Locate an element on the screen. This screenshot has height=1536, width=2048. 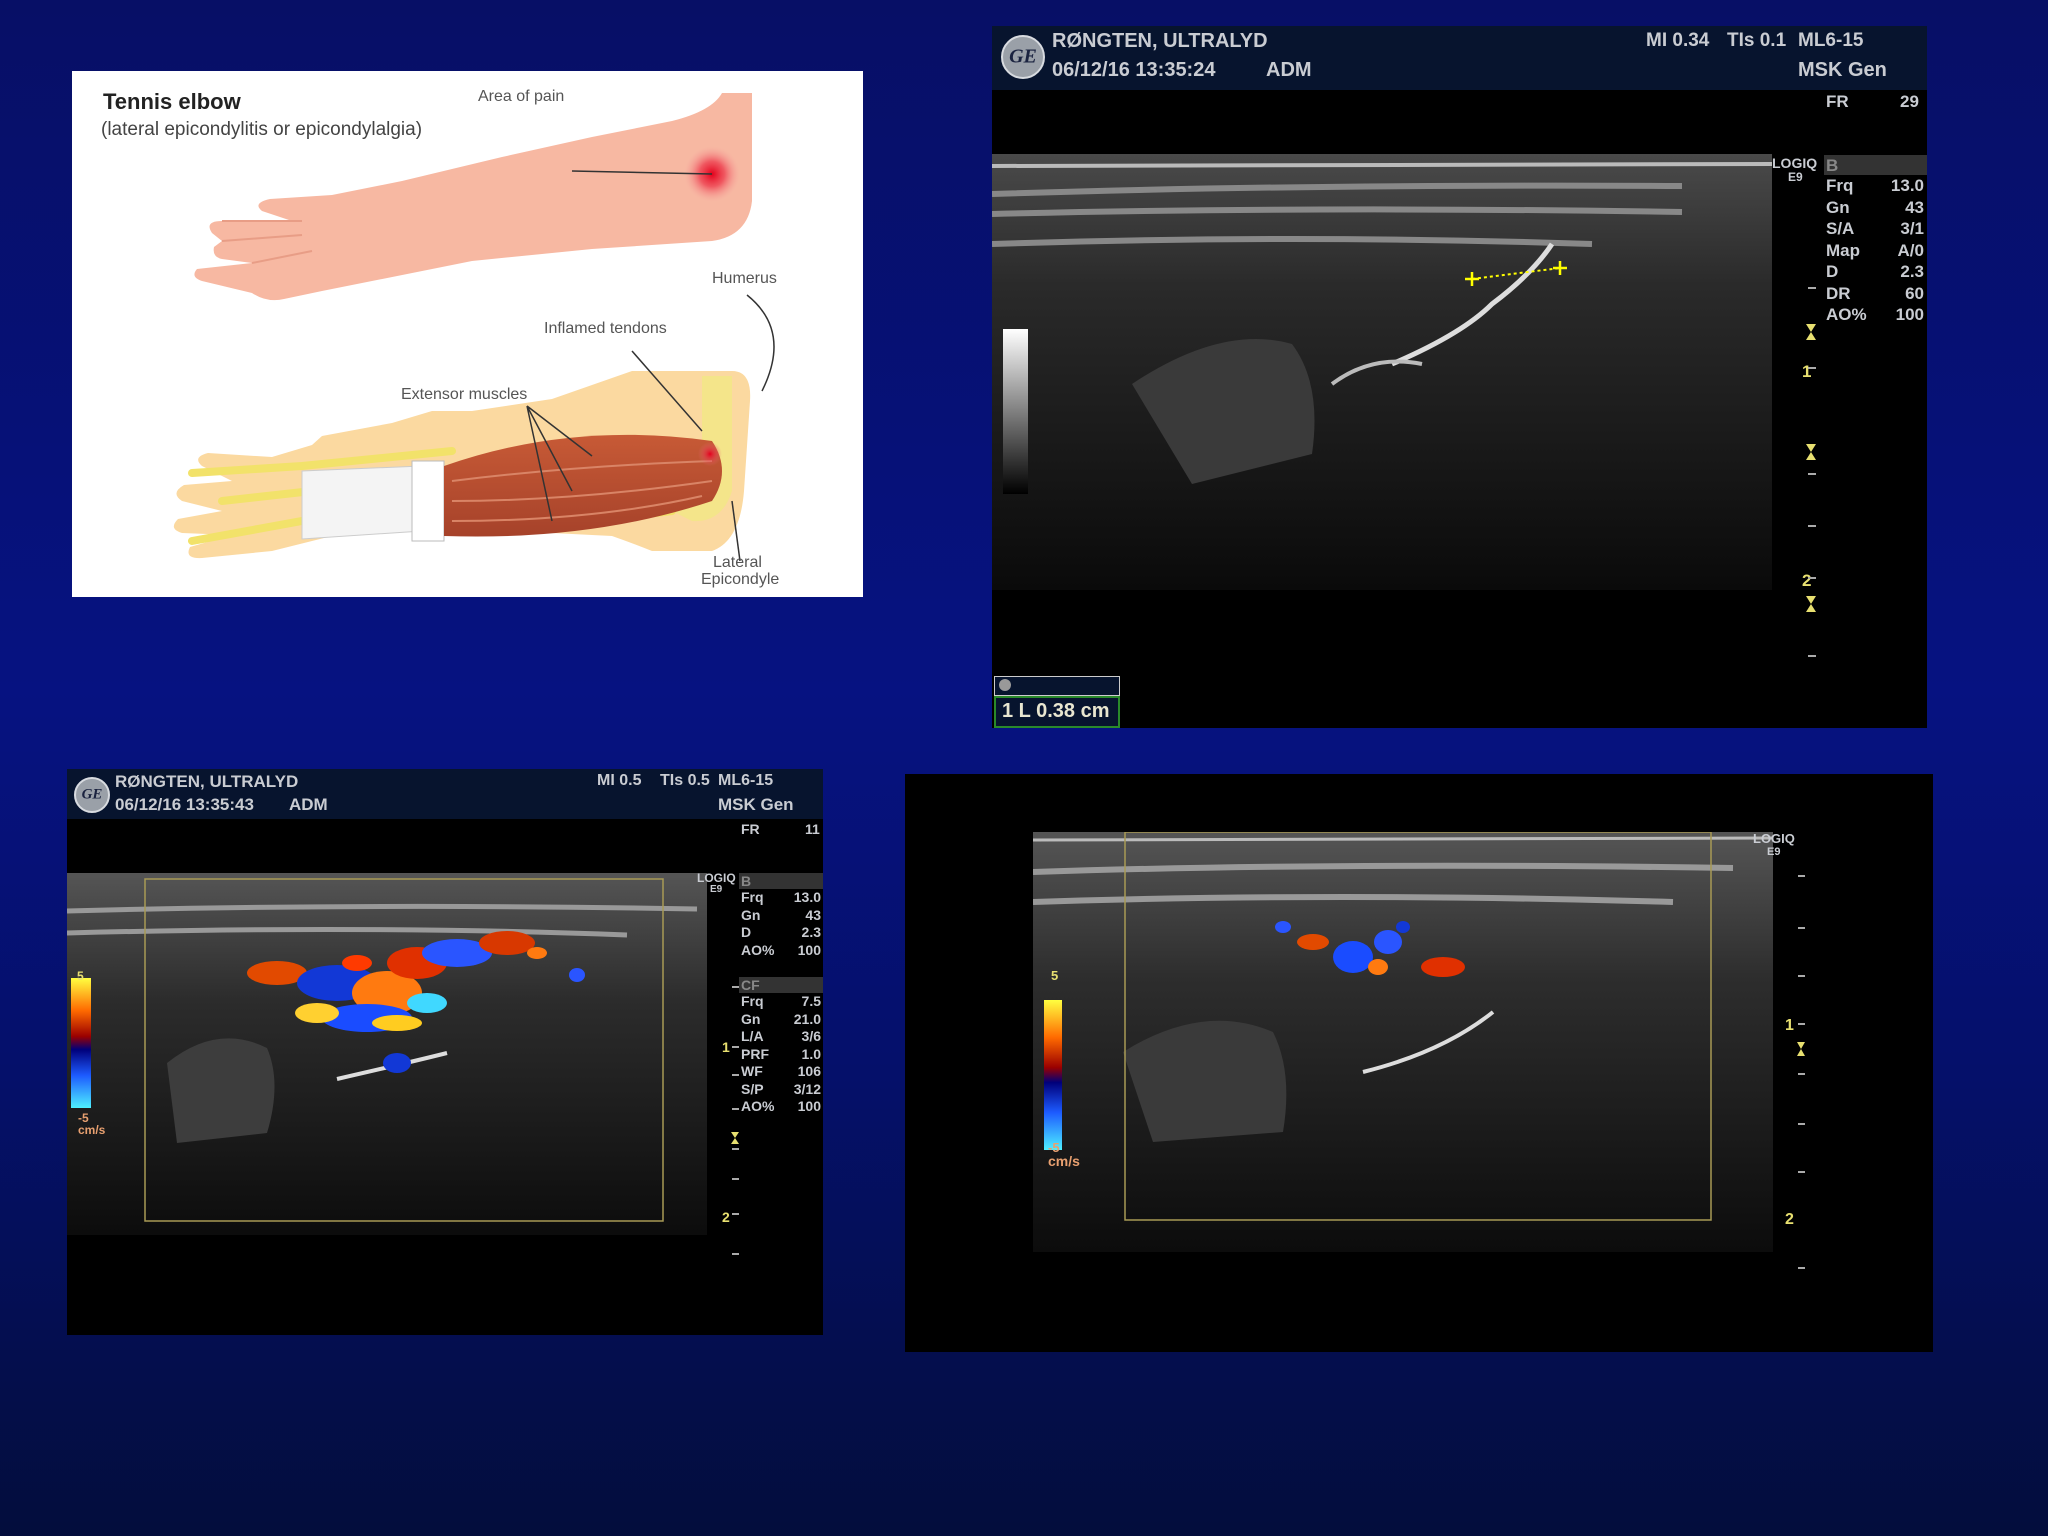
parameter-value: 7.5 is located at coordinates (811, 1001).